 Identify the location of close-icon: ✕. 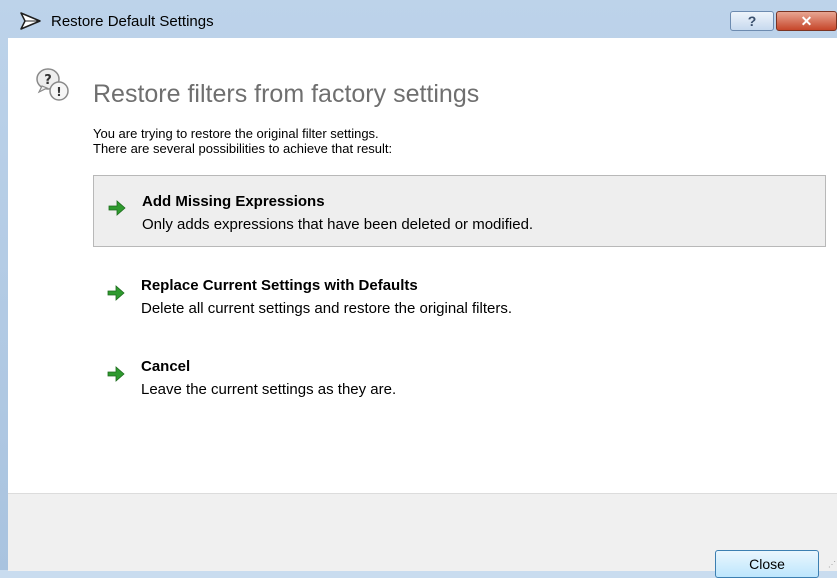
(806, 20).